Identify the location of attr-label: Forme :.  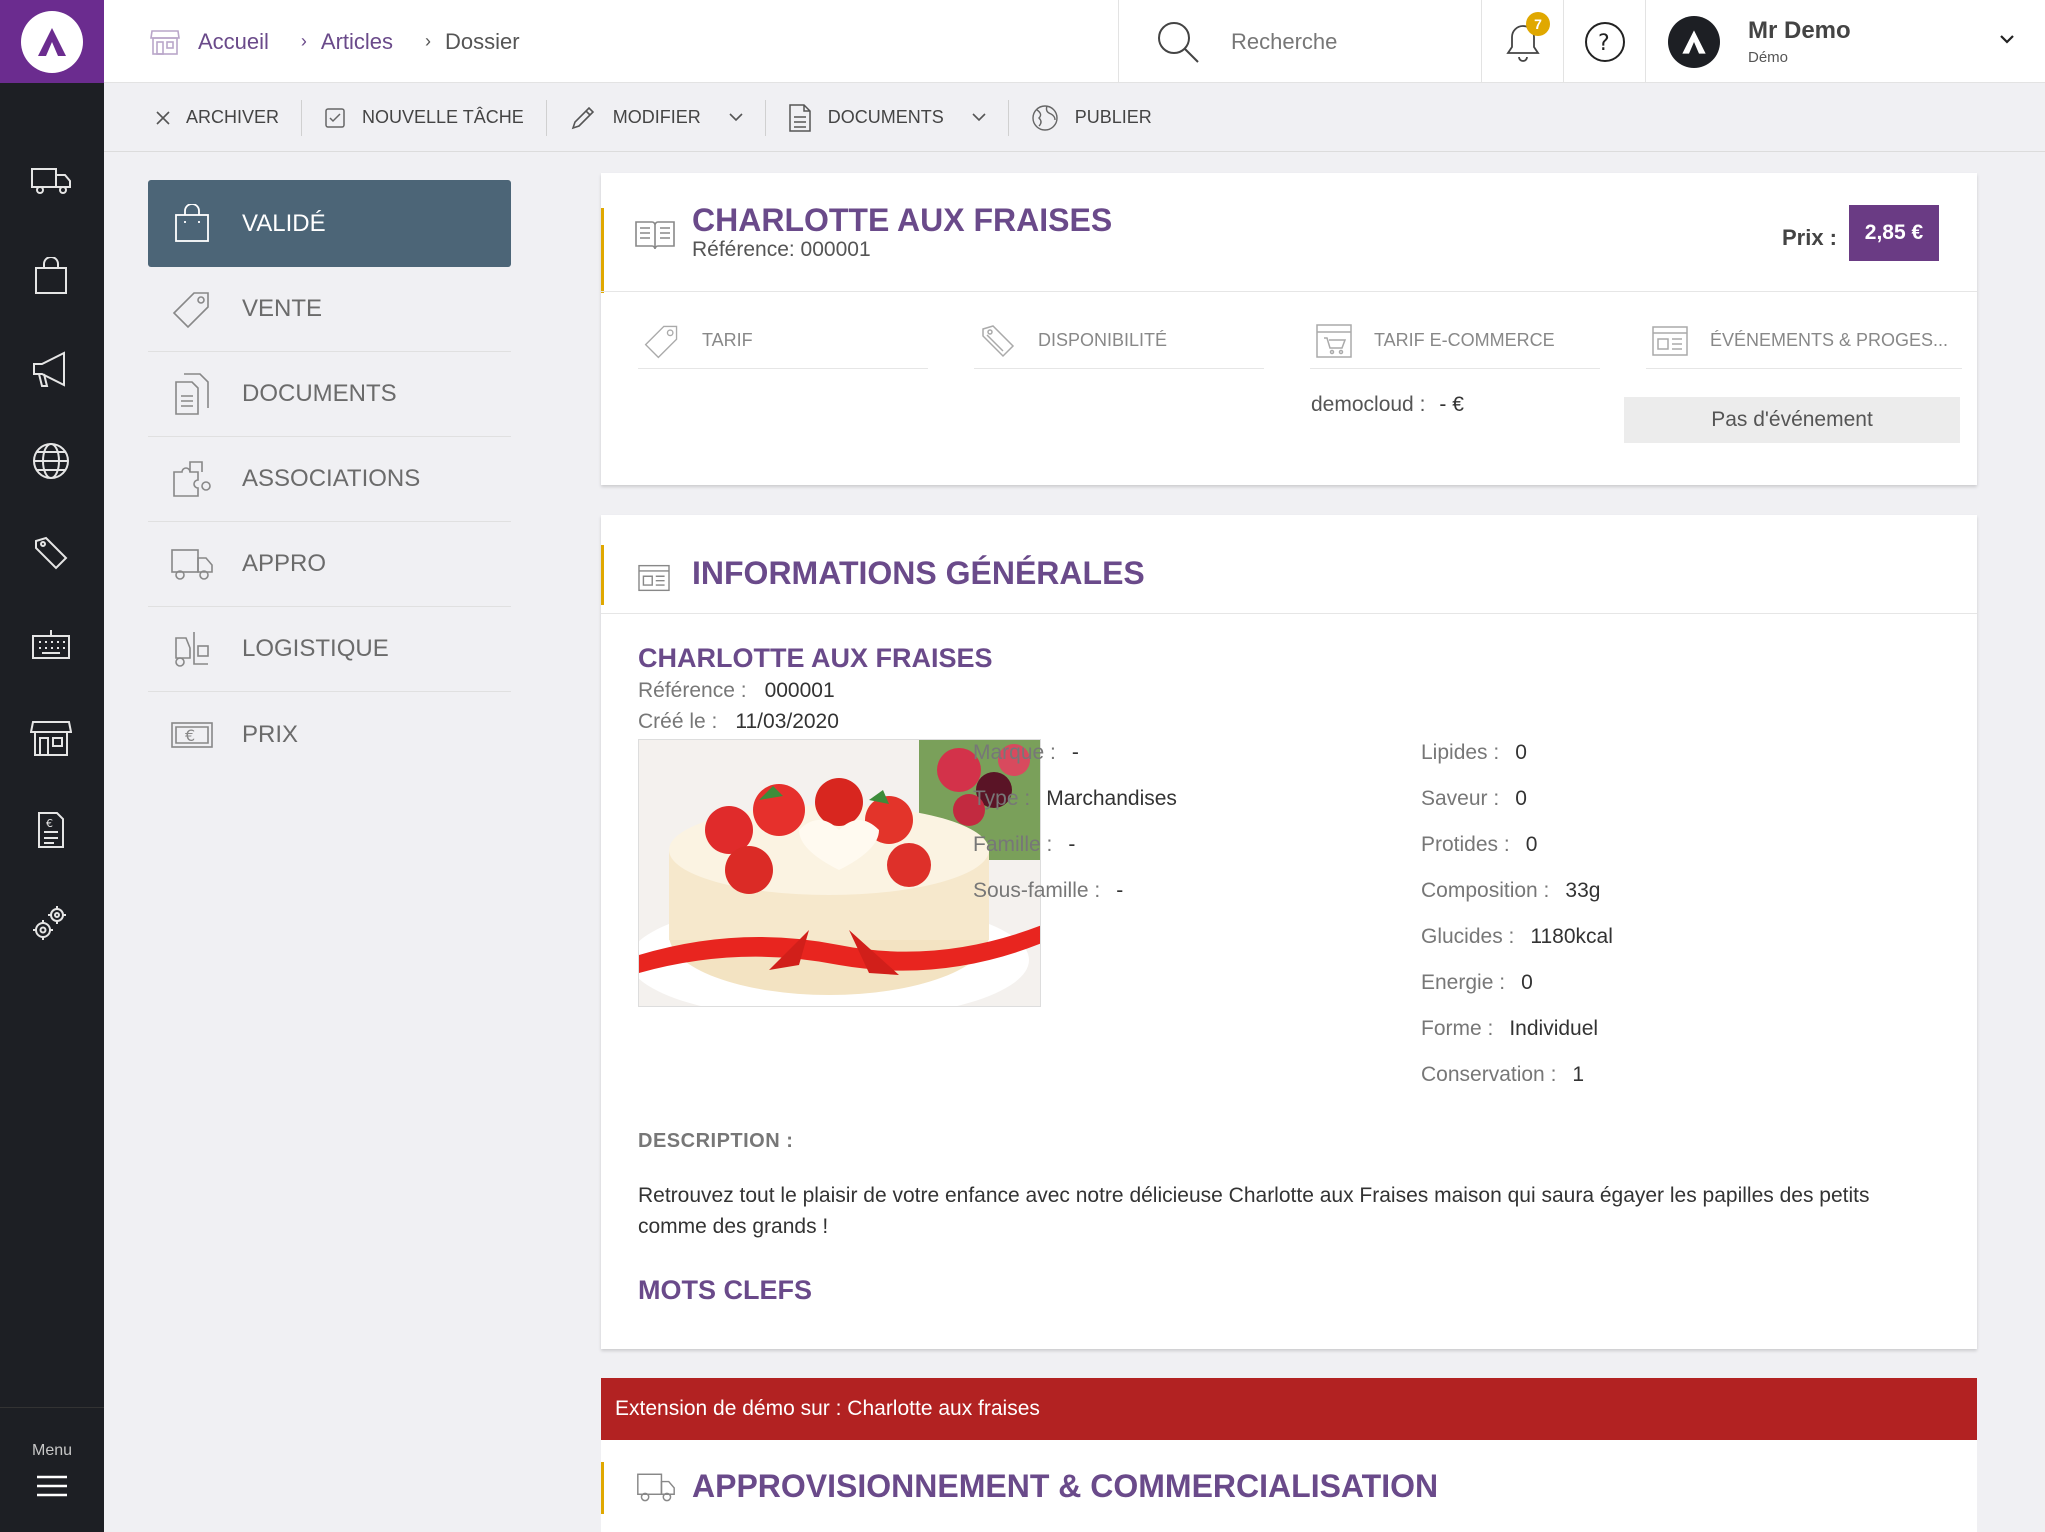
(1457, 1028).